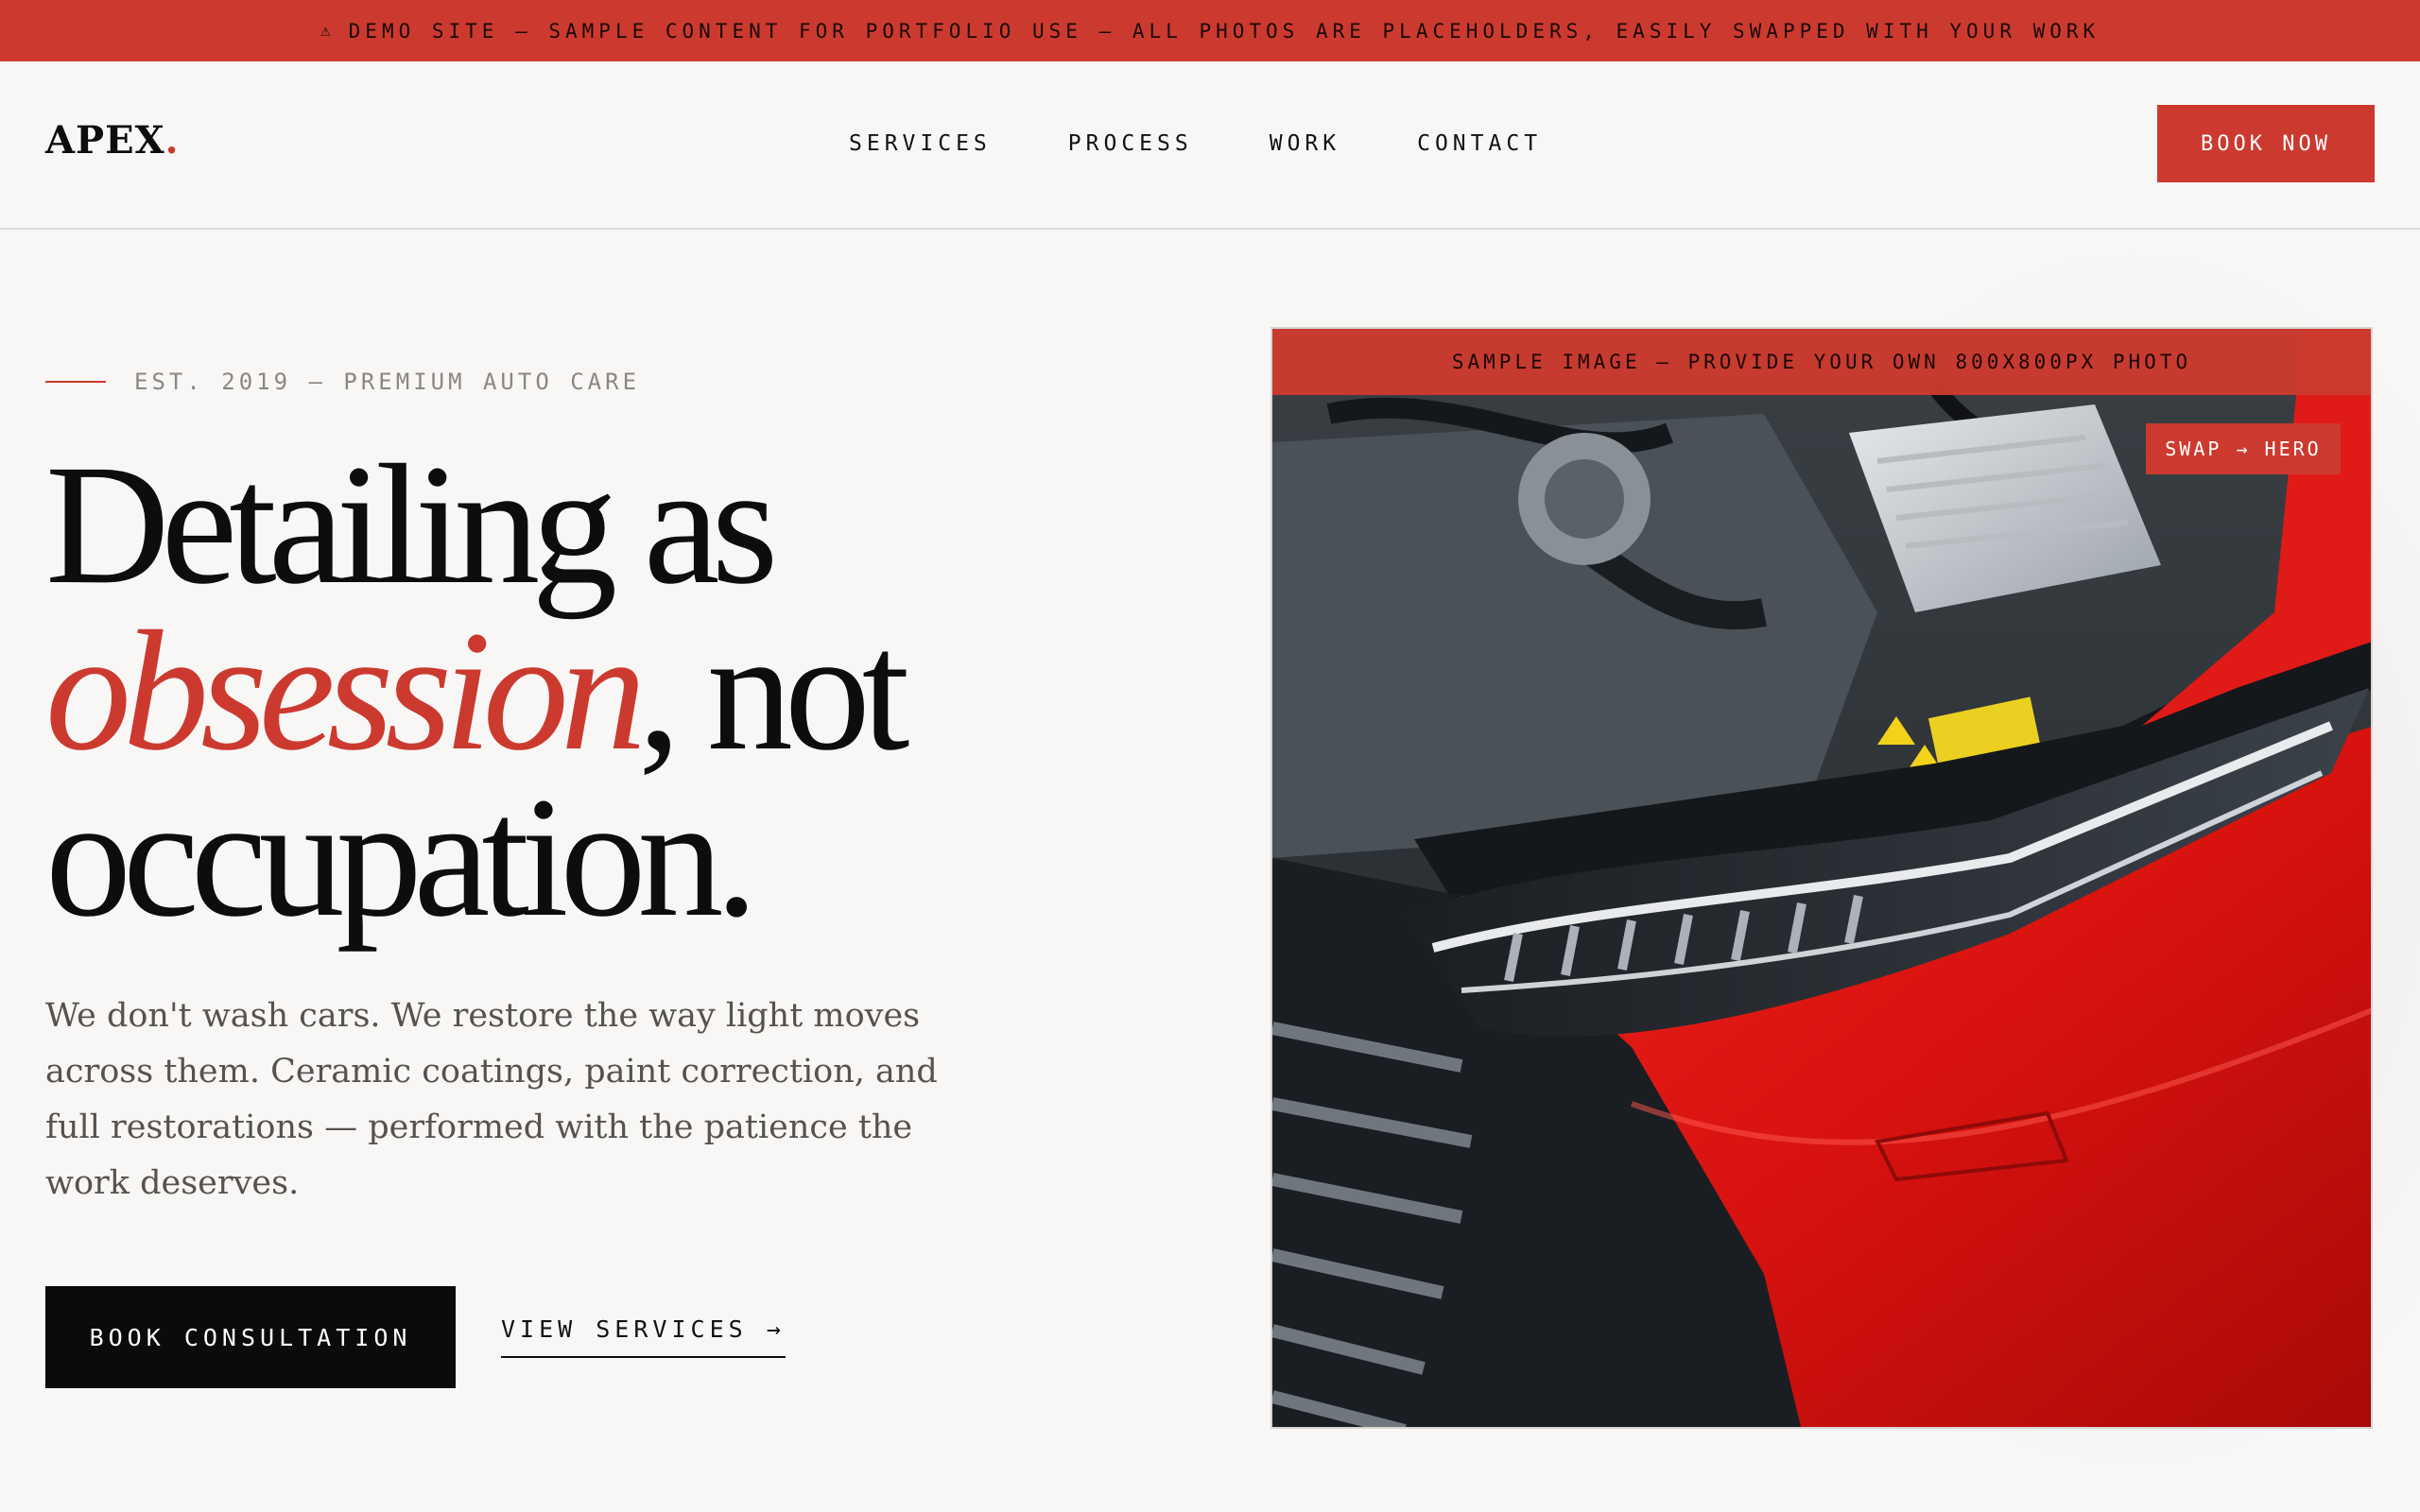 This screenshot has width=2420, height=1512. Describe the element at coordinates (1480, 143) in the screenshot. I see `nav-item-contact: CONTACT` at that location.